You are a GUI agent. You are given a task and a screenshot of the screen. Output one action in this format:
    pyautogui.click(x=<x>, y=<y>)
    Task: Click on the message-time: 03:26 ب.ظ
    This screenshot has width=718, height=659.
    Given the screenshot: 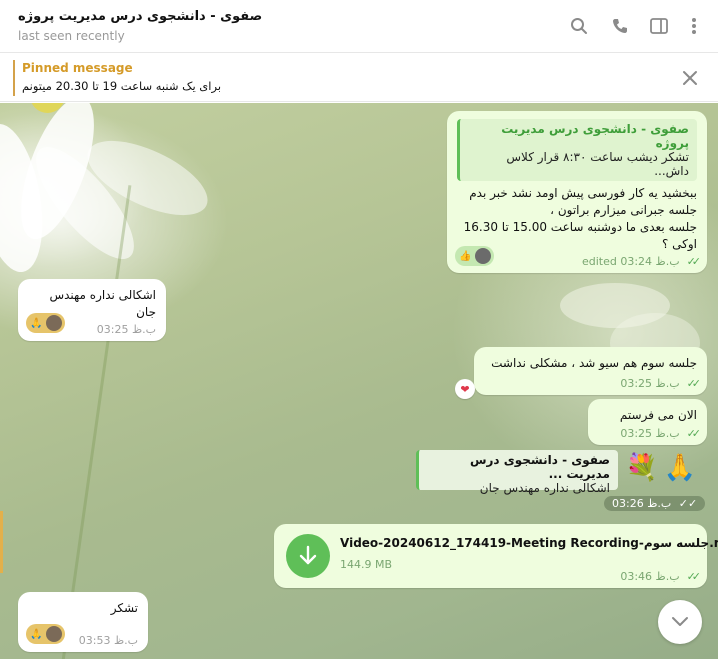 What is the action you would take?
    pyautogui.click(x=642, y=503)
    